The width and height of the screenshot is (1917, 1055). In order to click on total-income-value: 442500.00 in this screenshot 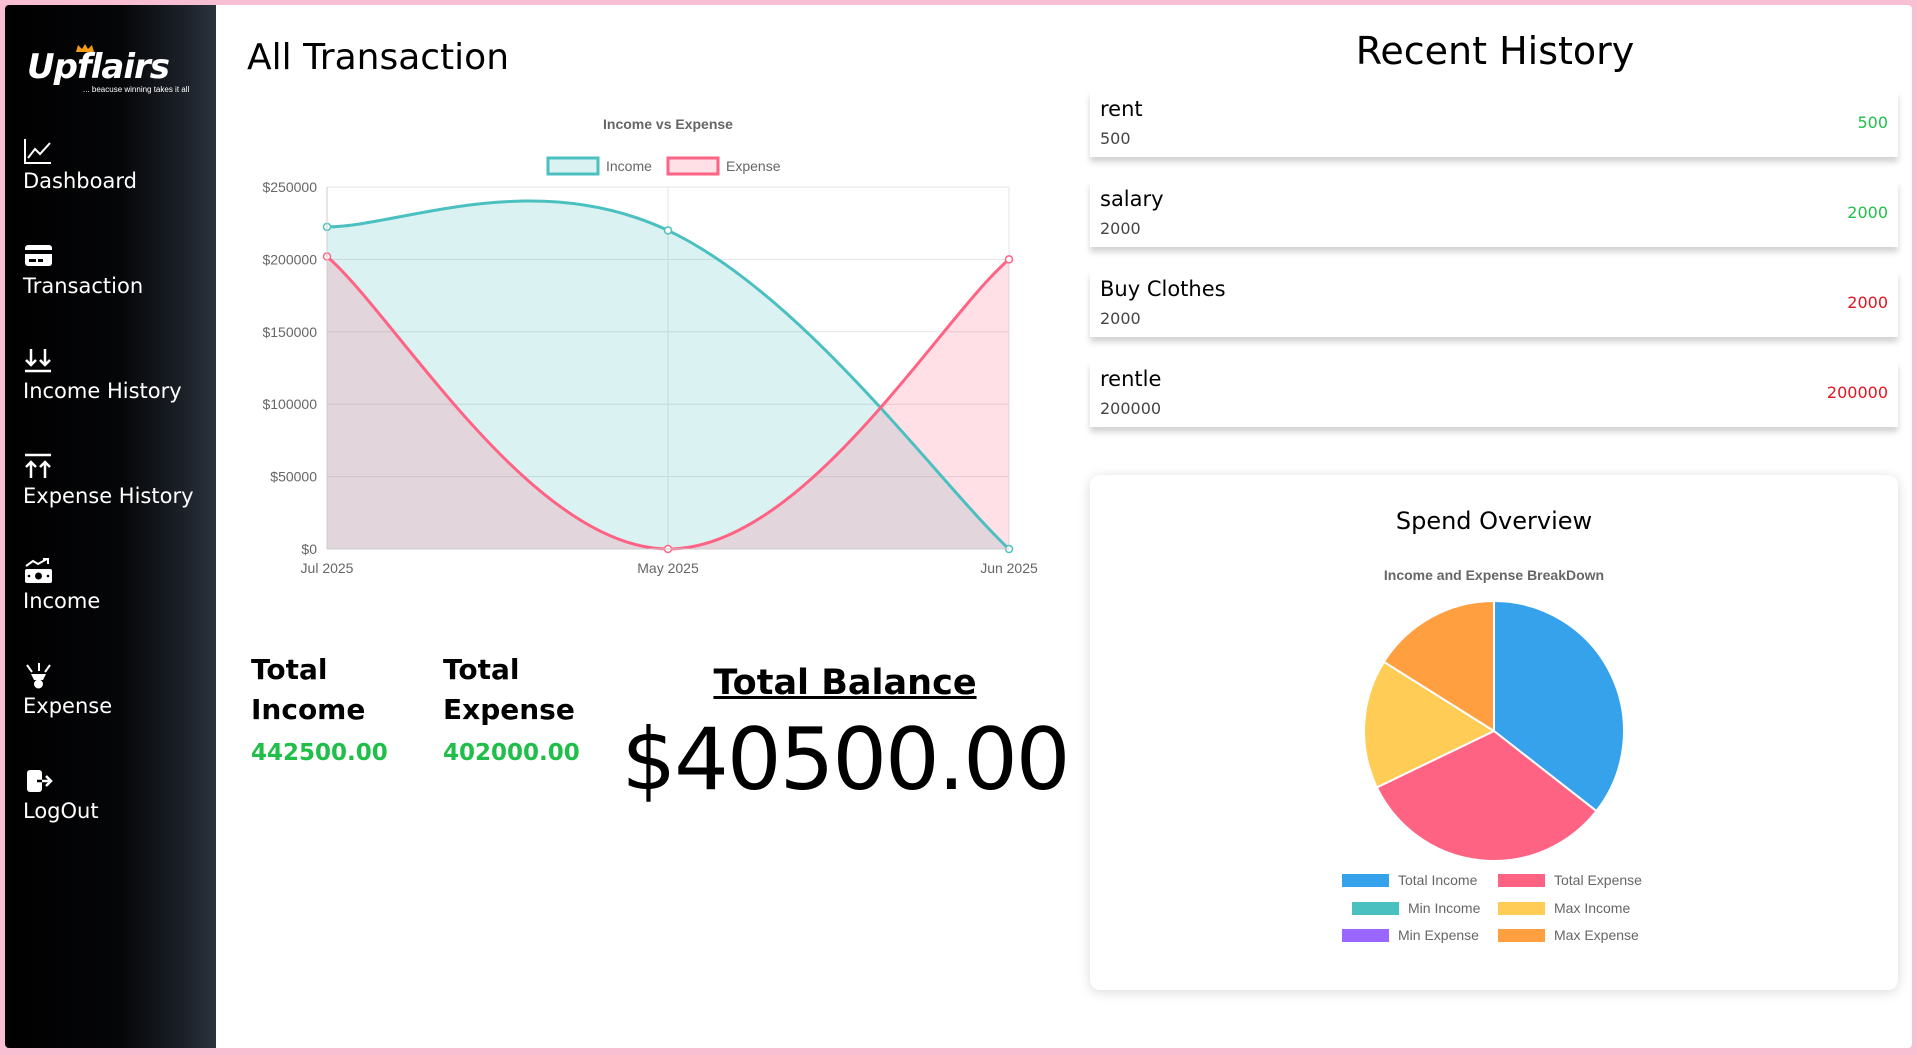, I will do `click(319, 753)`.